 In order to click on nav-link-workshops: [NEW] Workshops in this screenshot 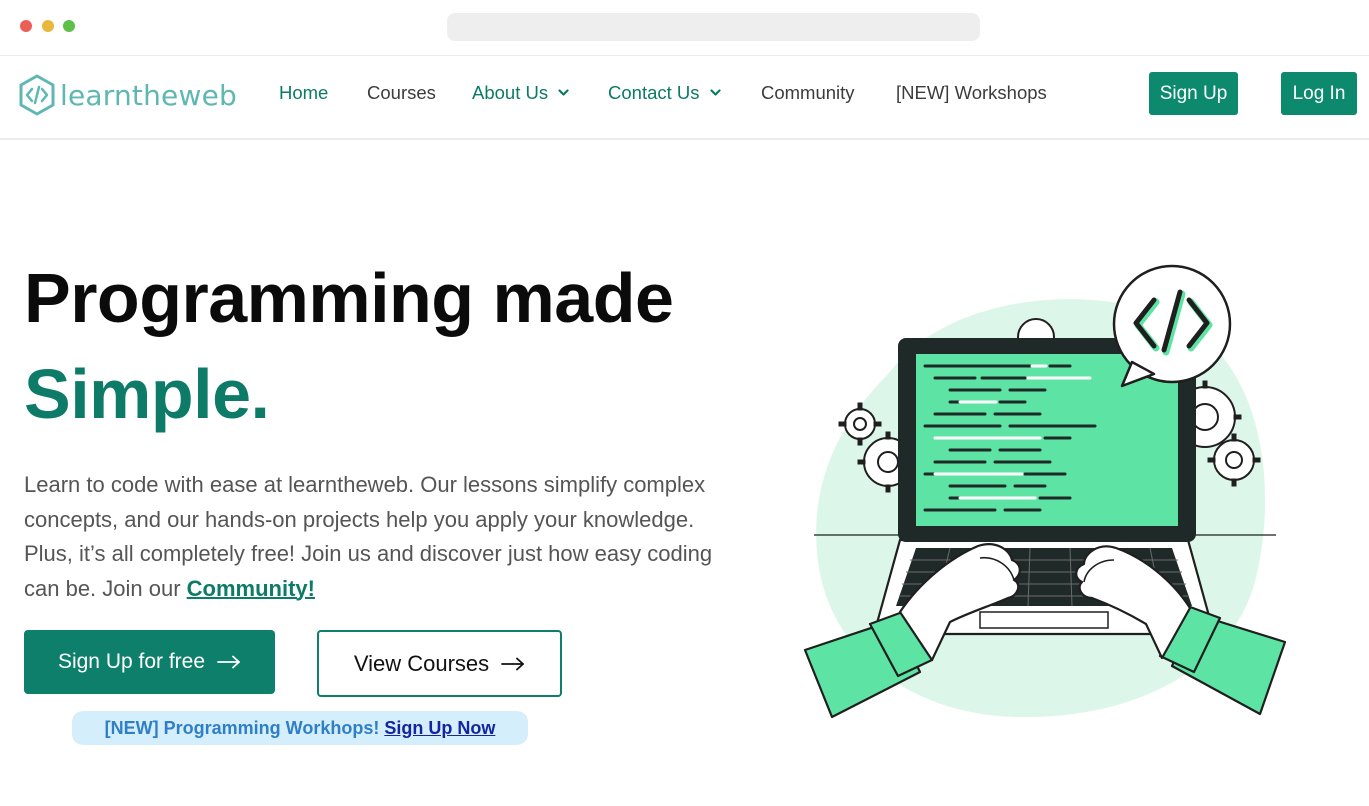, I will do `click(971, 93)`.